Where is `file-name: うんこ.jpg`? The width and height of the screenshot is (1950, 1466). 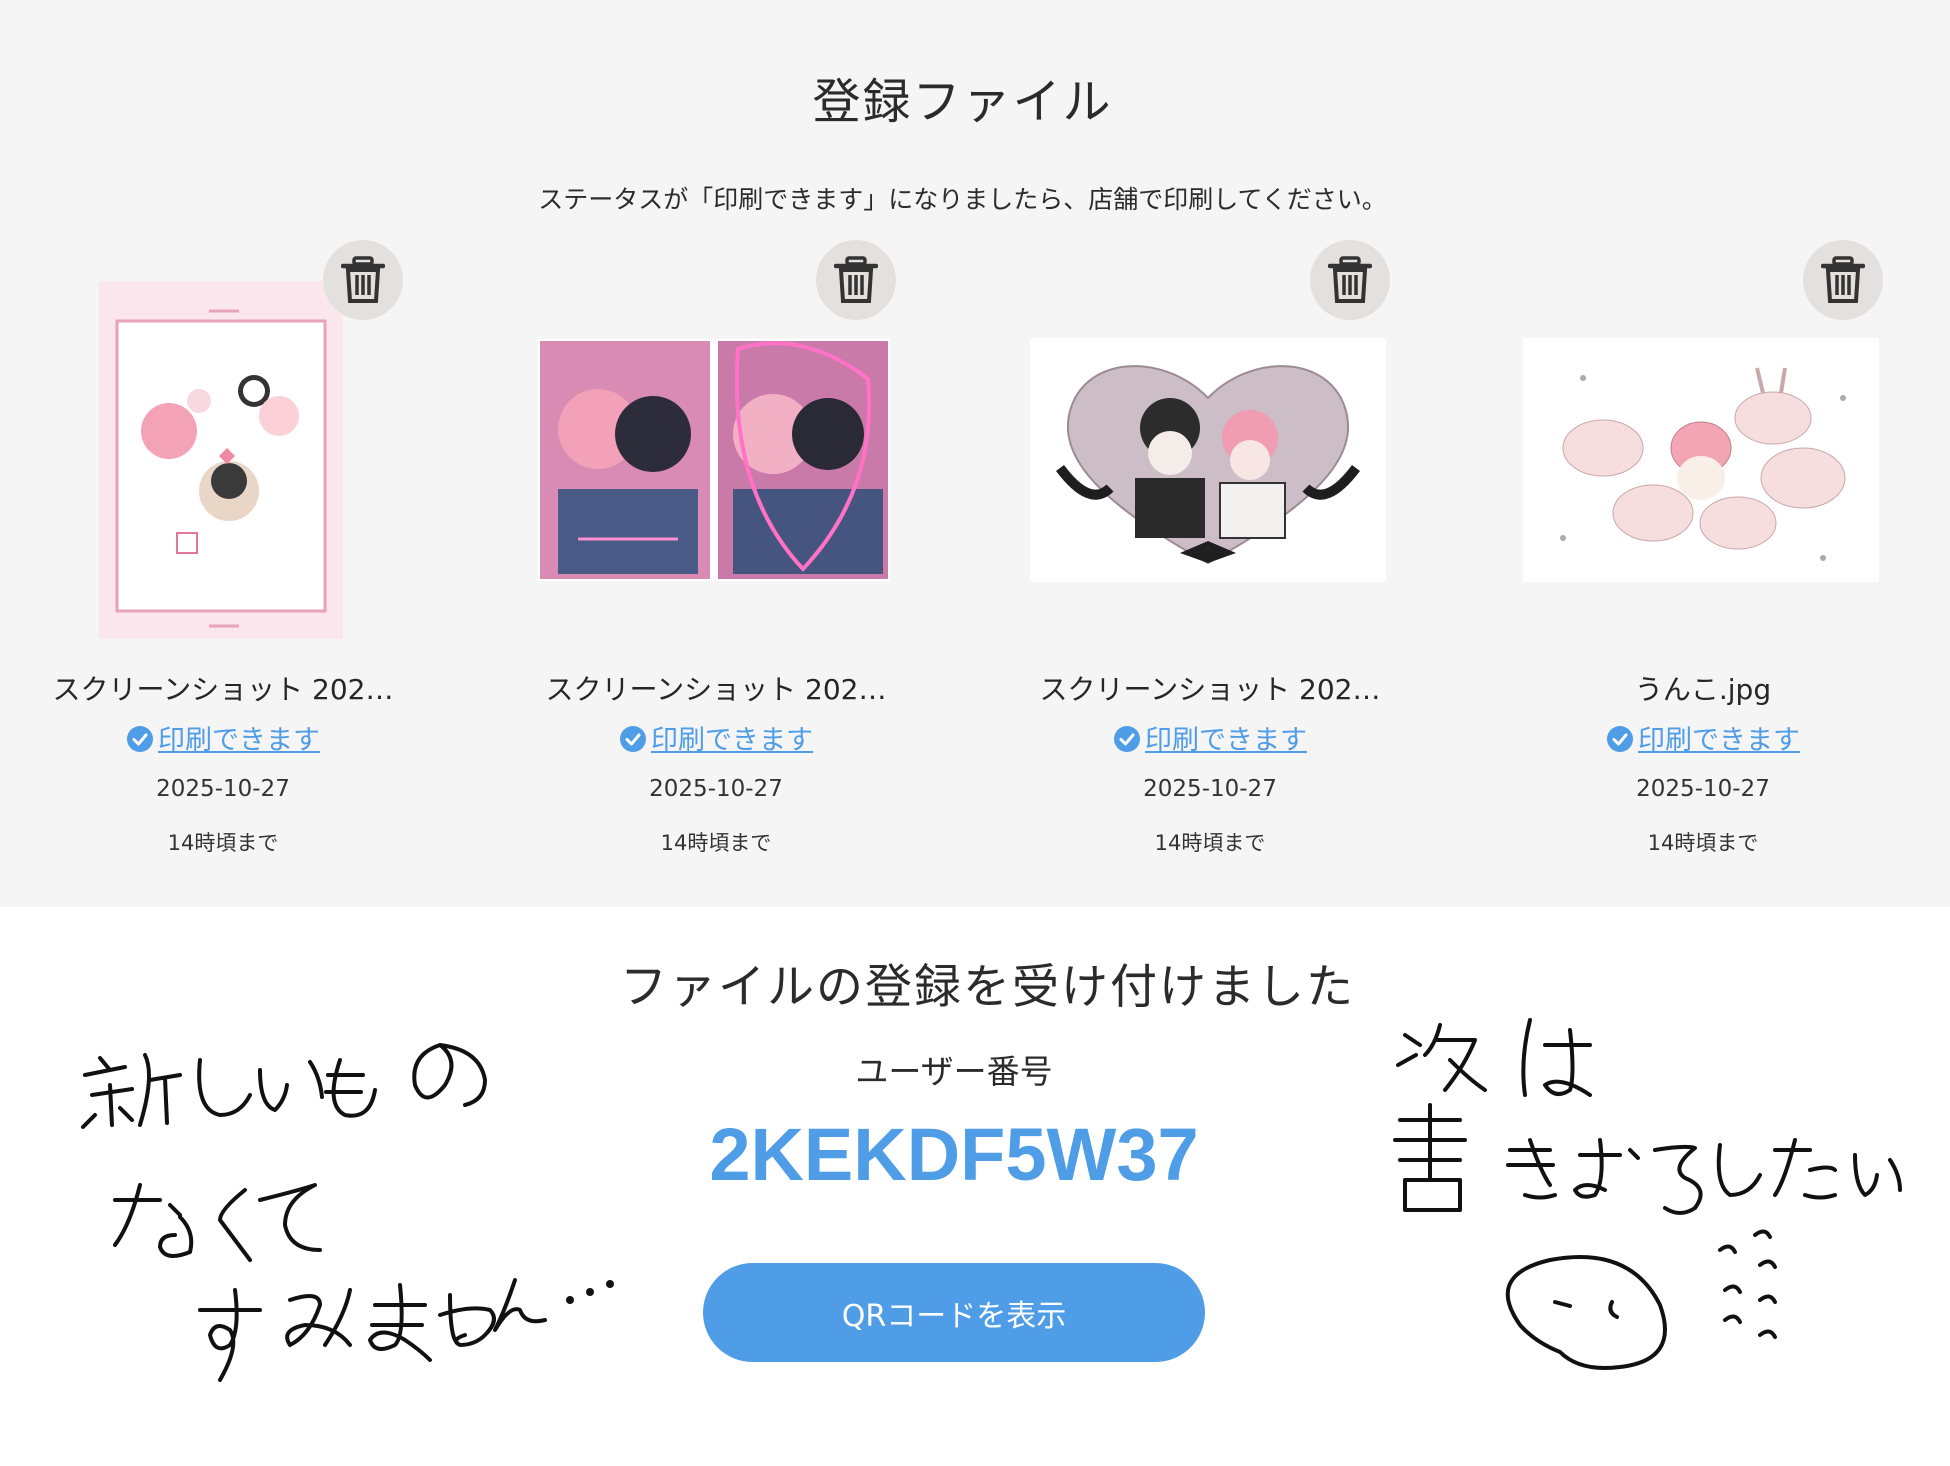 file-name: うんこ.jpg is located at coordinates (1703, 689).